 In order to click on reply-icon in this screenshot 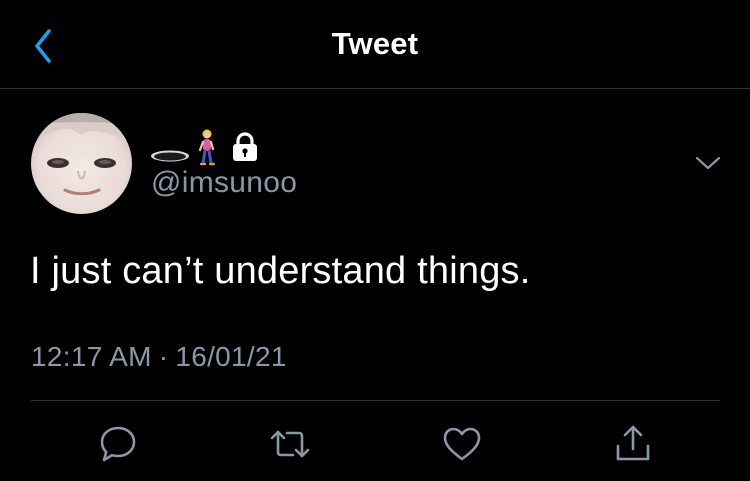, I will do `click(118, 444)`.